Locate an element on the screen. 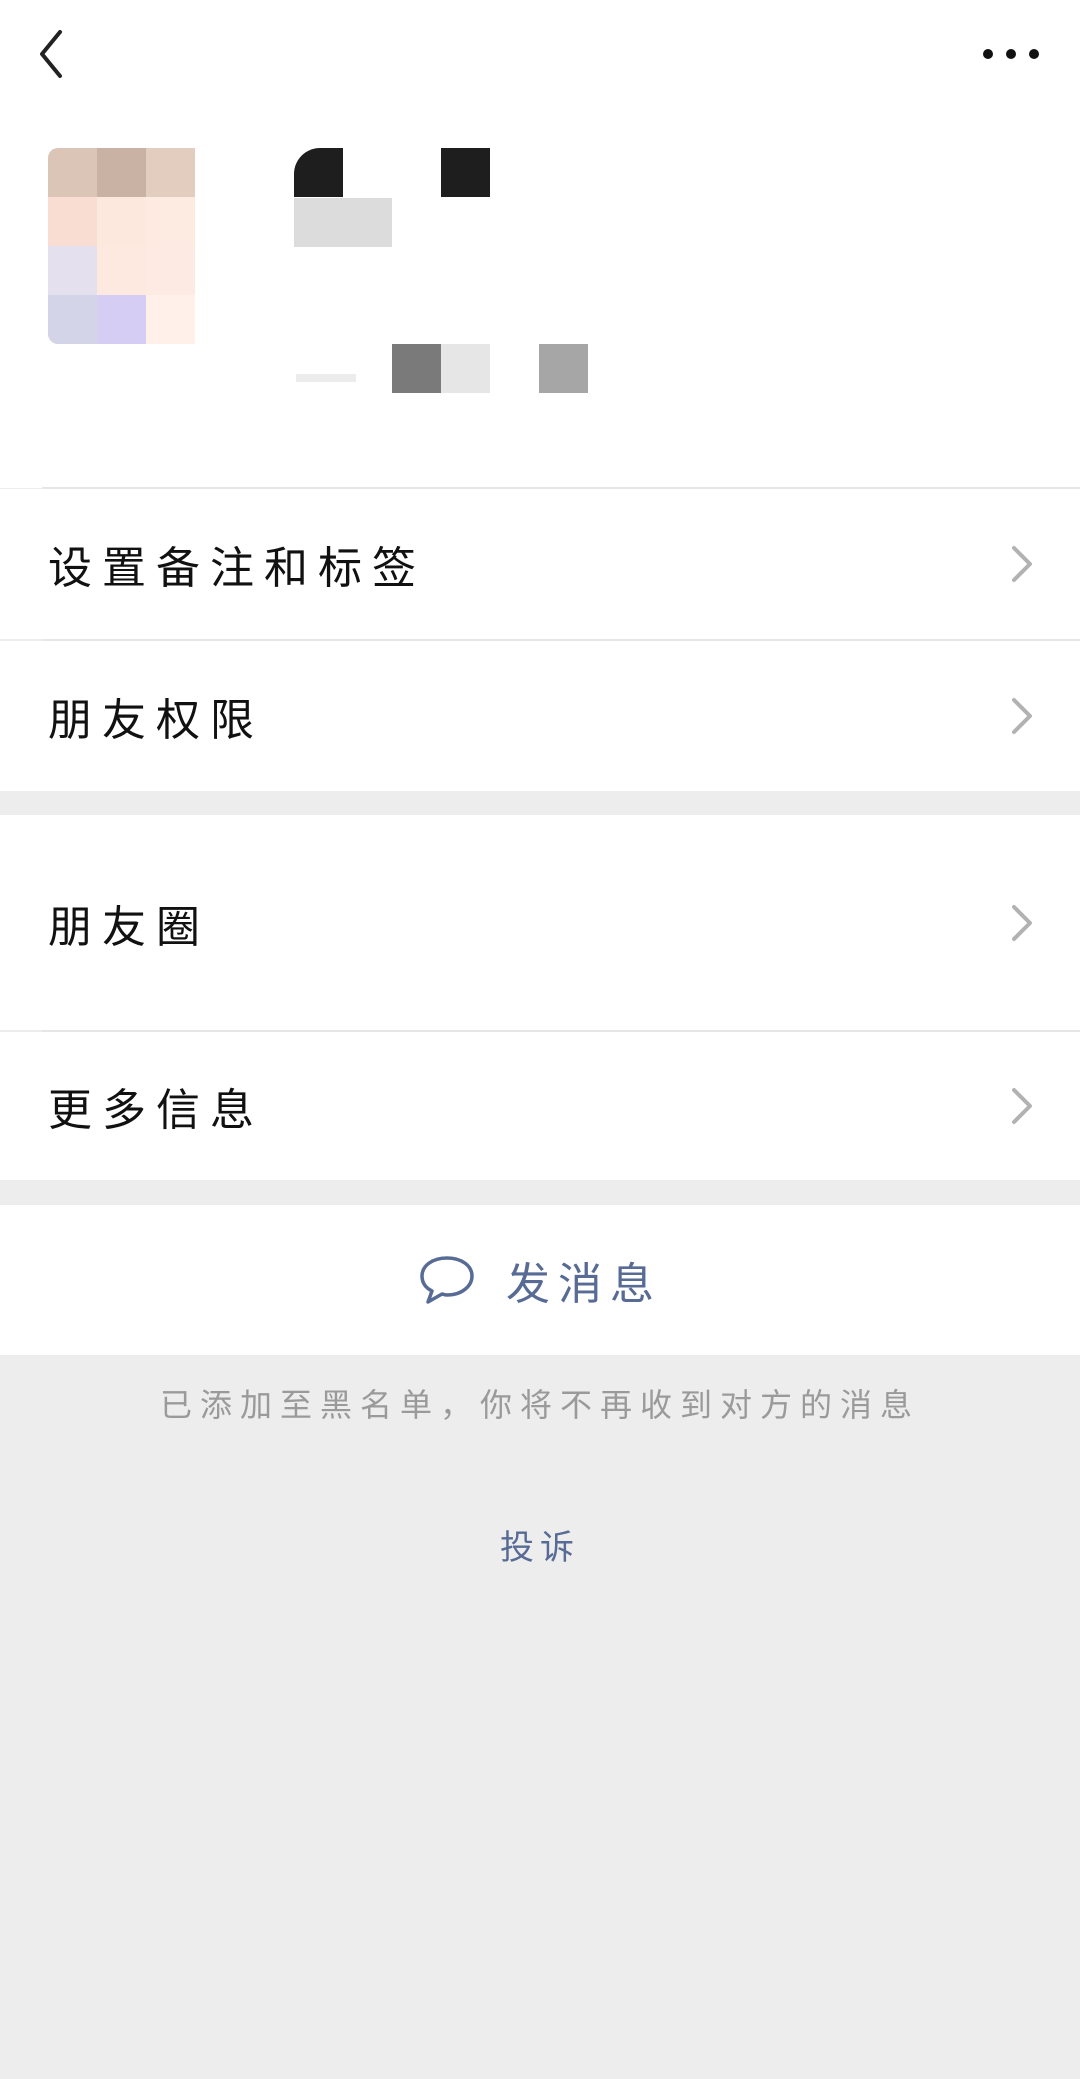 The height and width of the screenshot is (2079, 1080). send-message-button: 发消息 is located at coordinates (540, 1280).